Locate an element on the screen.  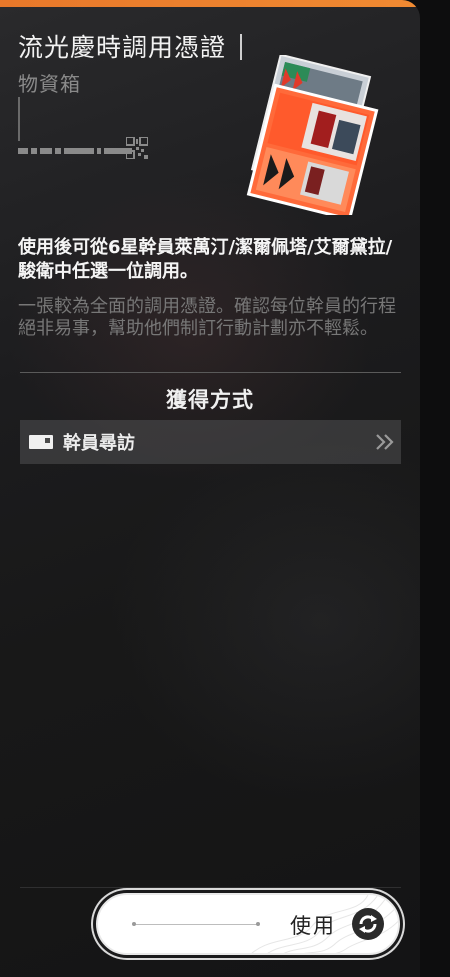
use-button: 使用 is located at coordinates (248, 924).